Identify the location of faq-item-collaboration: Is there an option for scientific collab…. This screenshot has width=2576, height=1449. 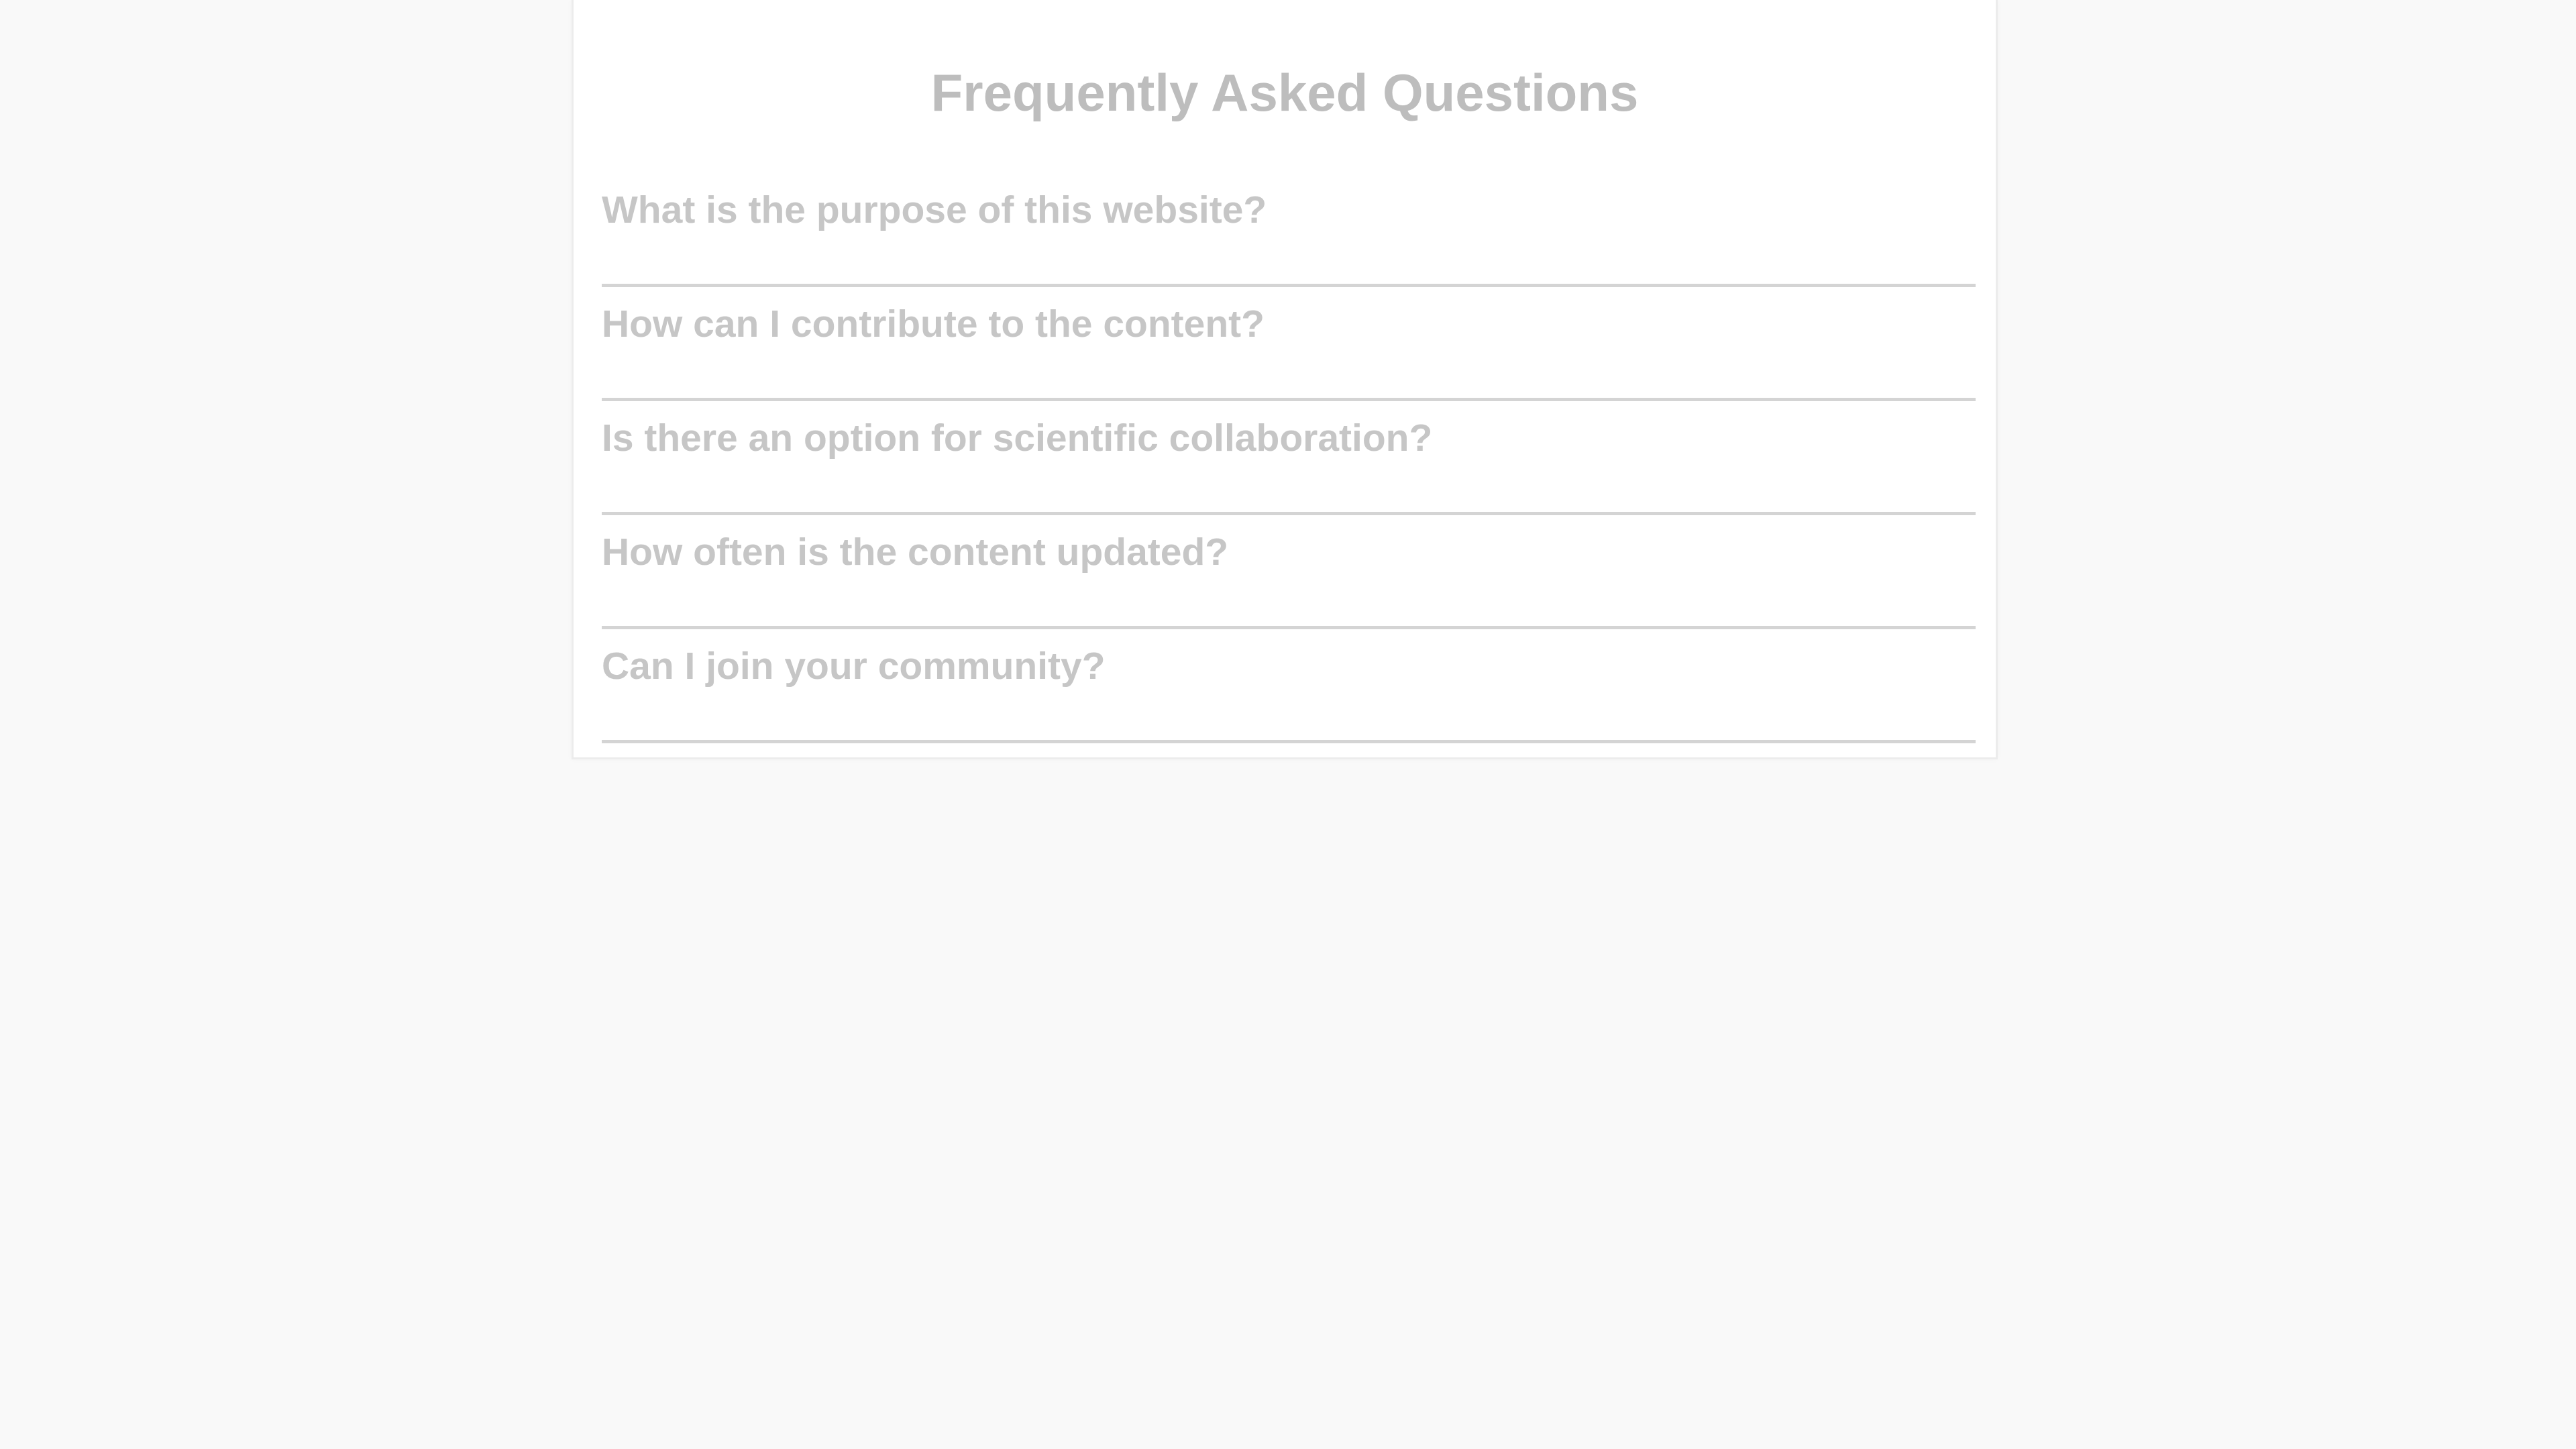
(1289, 458).